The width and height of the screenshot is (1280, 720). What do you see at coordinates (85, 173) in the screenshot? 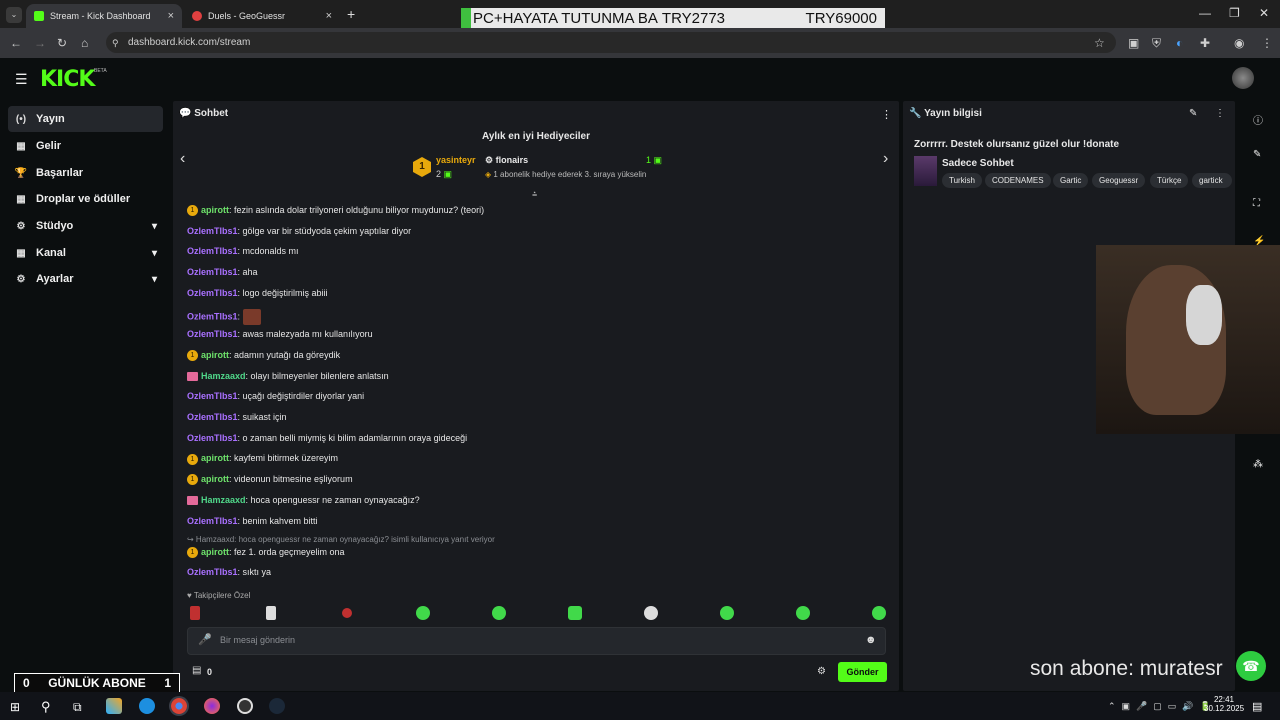
I see `sidebar-item-basarilar: 🏆 Başarılar` at bounding box center [85, 173].